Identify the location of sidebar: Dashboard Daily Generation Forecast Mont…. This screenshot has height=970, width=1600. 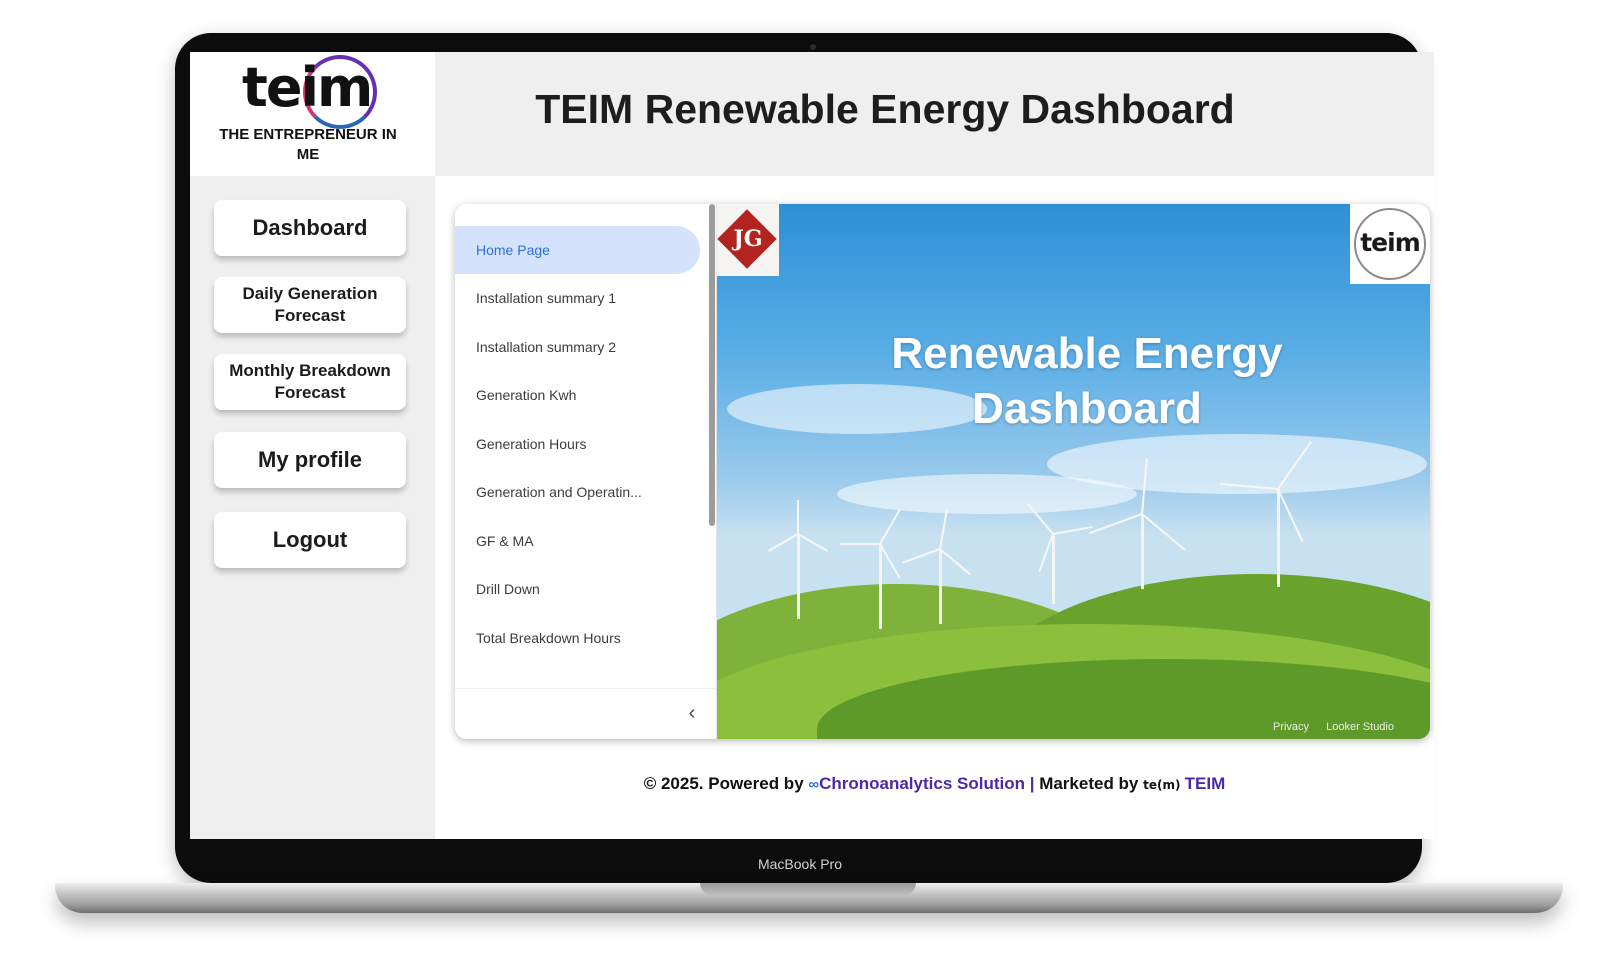
(312, 507).